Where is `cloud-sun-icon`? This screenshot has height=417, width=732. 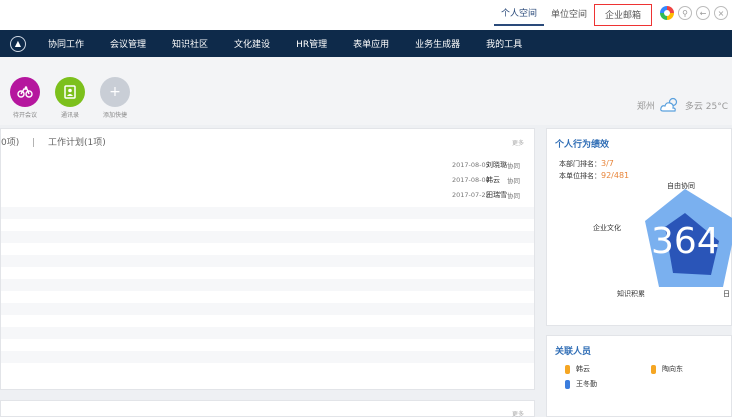
cloud-sun-icon is located at coordinates (668, 104).